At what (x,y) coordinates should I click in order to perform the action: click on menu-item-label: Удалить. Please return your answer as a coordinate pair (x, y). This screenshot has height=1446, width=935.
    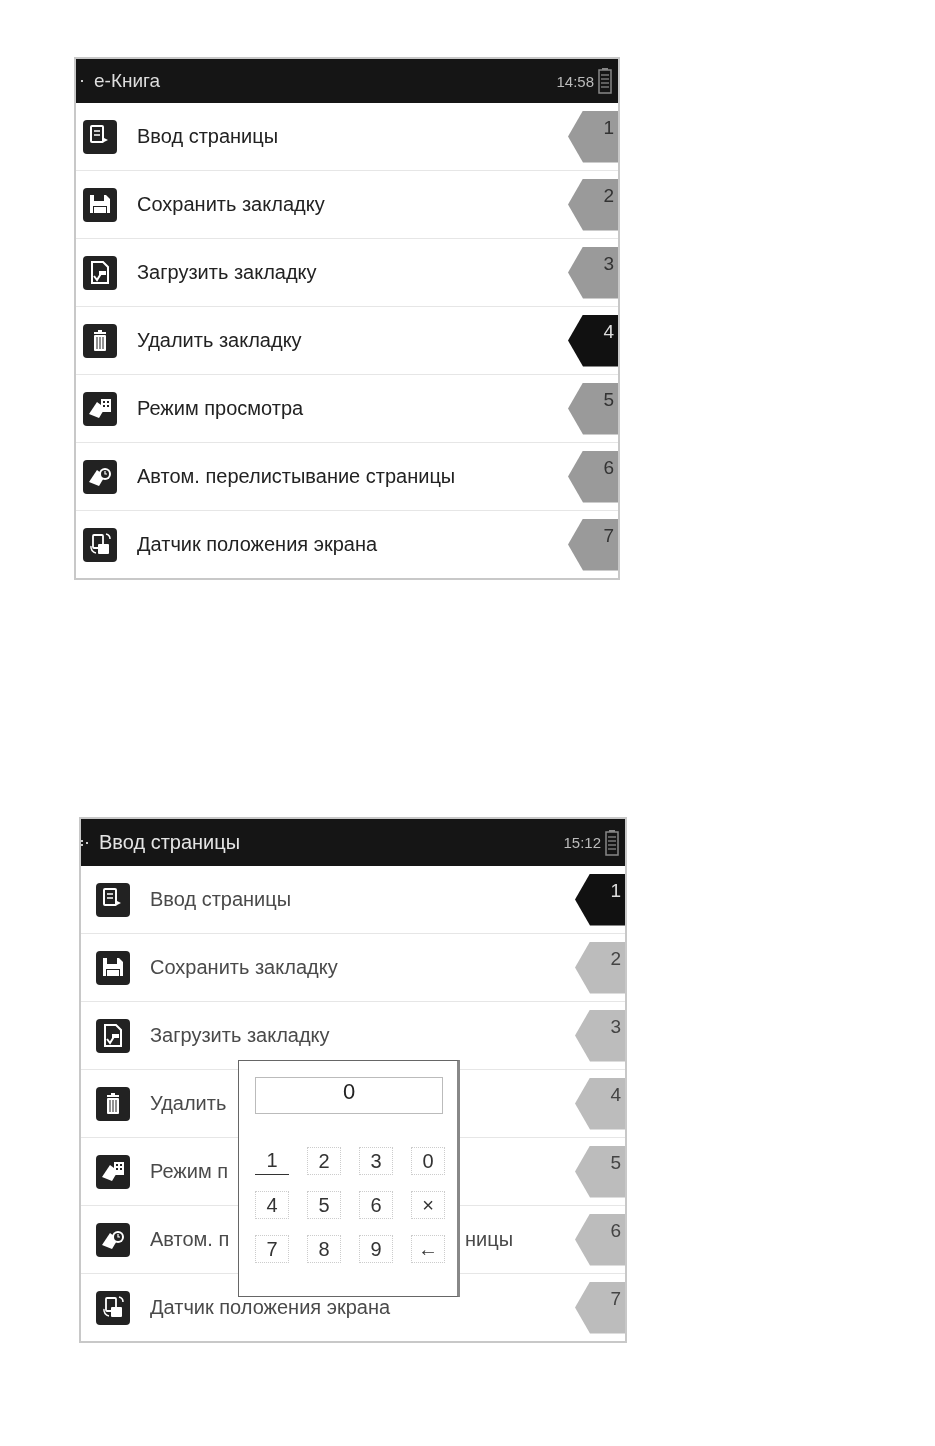
    Looking at the image, I should click on (188, 1103).